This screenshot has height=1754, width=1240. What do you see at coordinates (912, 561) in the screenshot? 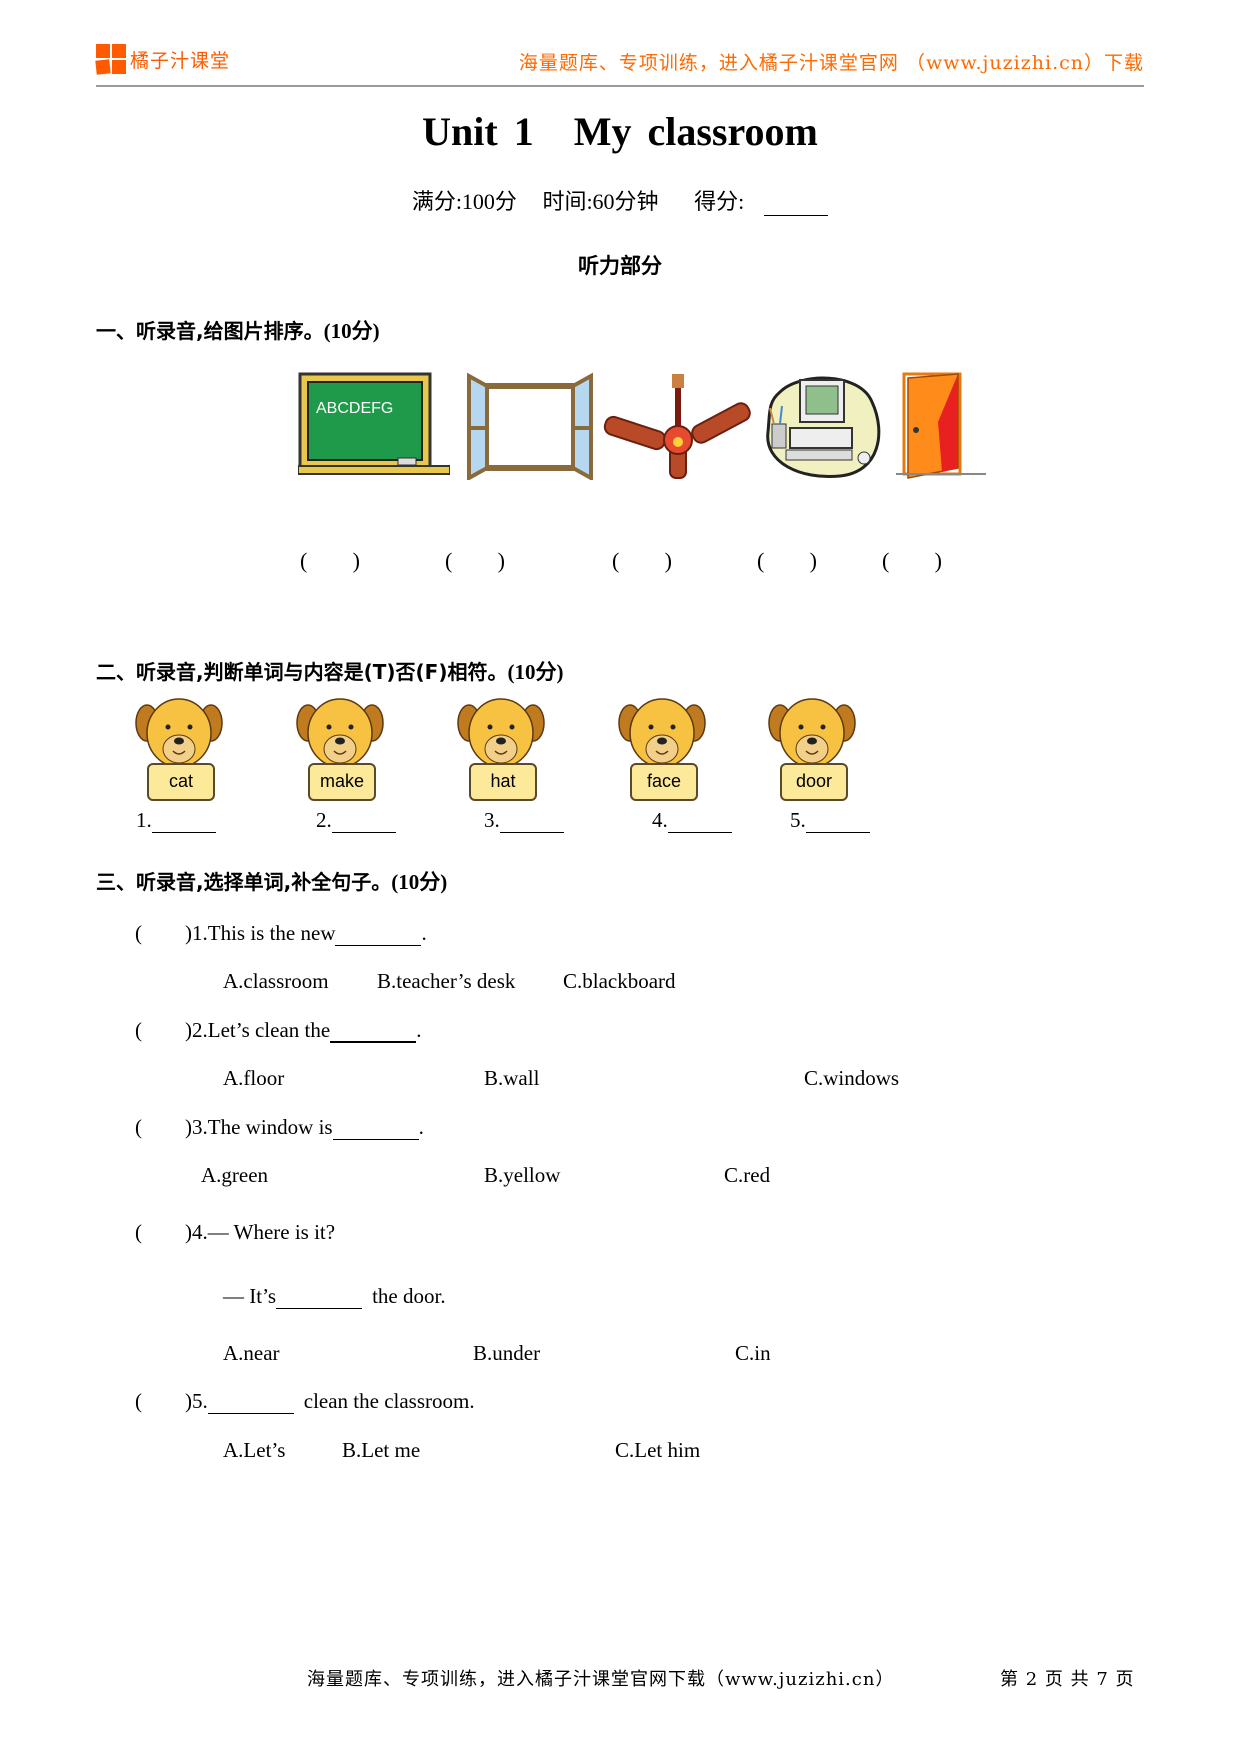
I see `answer-slot-5: ()` at bounding box center [912, 561].